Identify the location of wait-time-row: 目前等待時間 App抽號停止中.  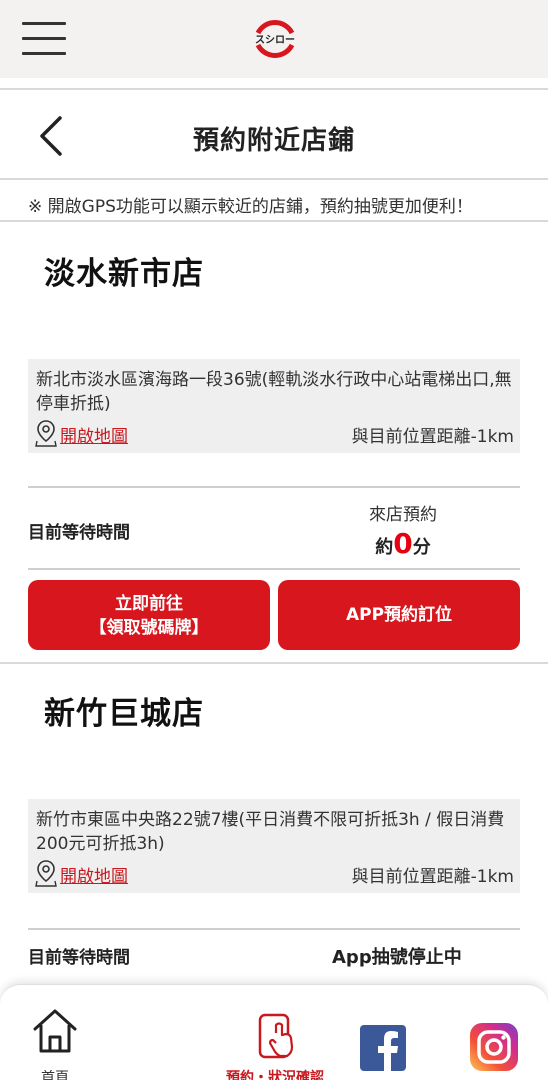
(274, 953).